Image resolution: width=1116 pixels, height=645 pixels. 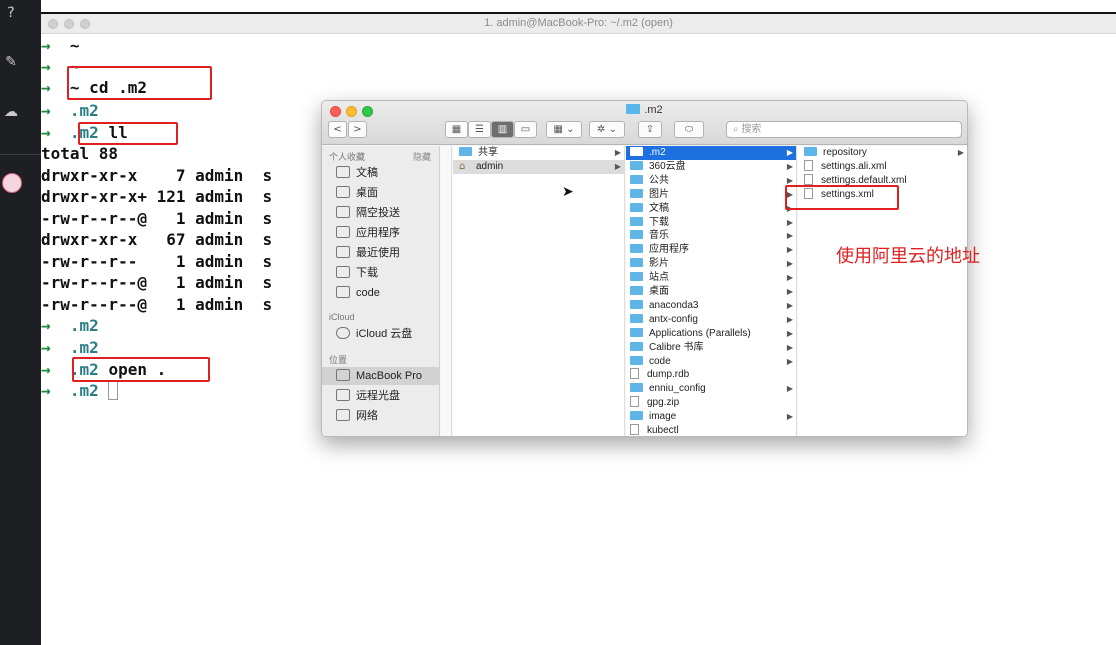 I want to click on folder-row: image ▶, so click(x=711, y=417).